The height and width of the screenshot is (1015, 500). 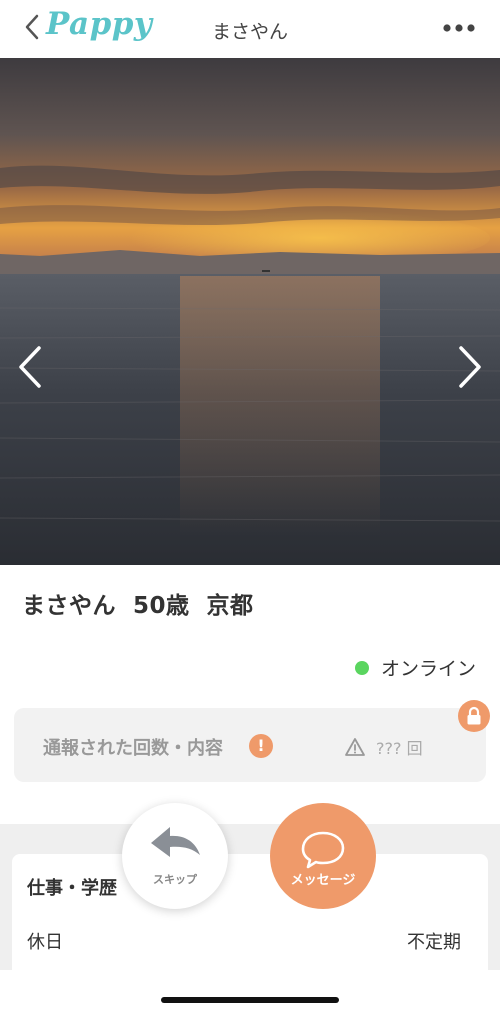 I want to click on message-button: メッセージ, so click(x=323, y=856).